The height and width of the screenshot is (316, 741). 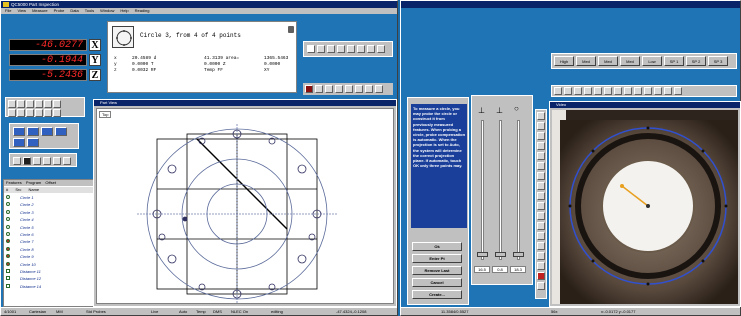 I want to click on feature-list-item: Distance 12, so click(x=49, y=279).